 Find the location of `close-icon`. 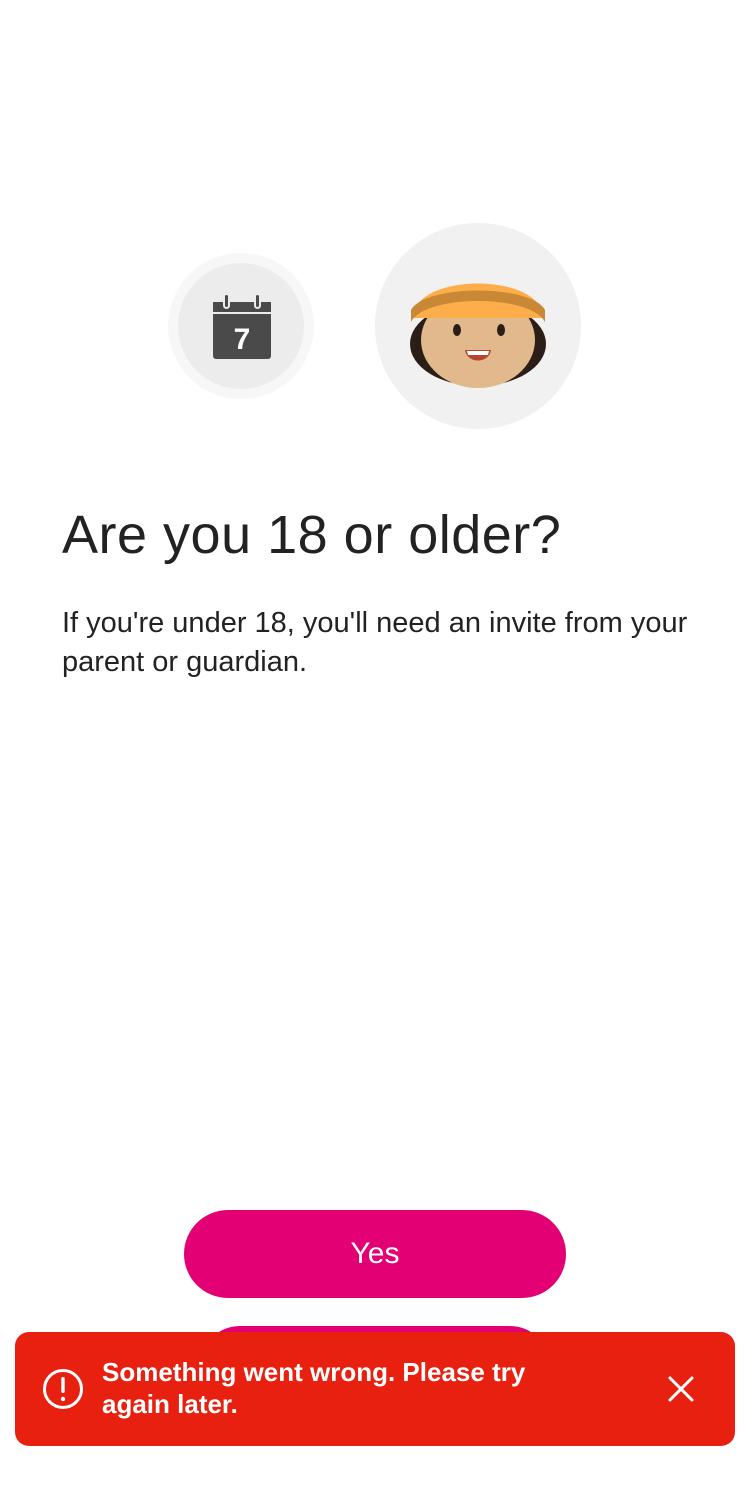

close-icon is located at coordinates (681, 1389).